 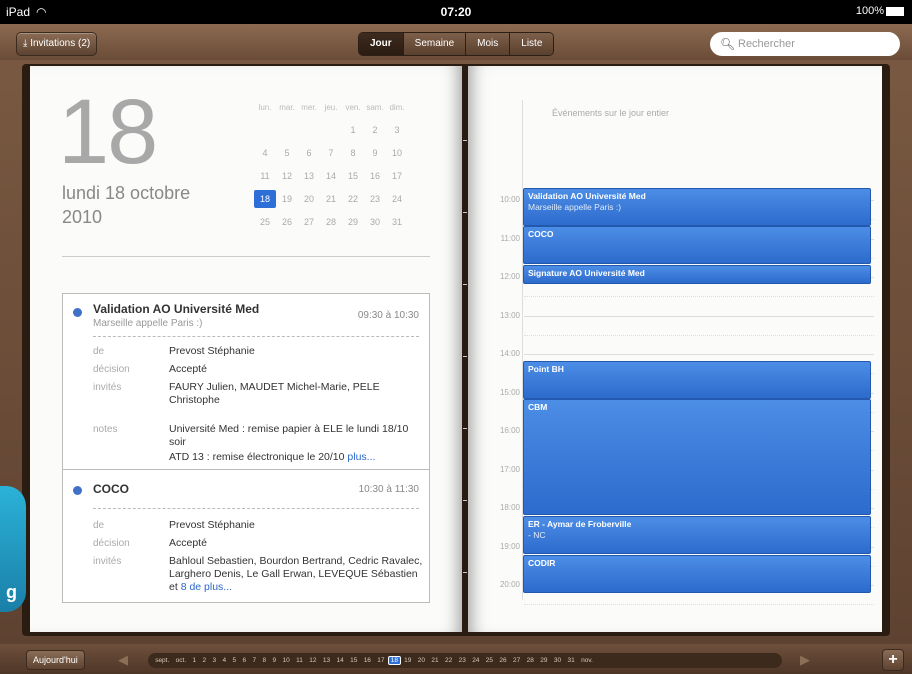 I want to click on mini-calendar-day, so click(x=265, y=130).